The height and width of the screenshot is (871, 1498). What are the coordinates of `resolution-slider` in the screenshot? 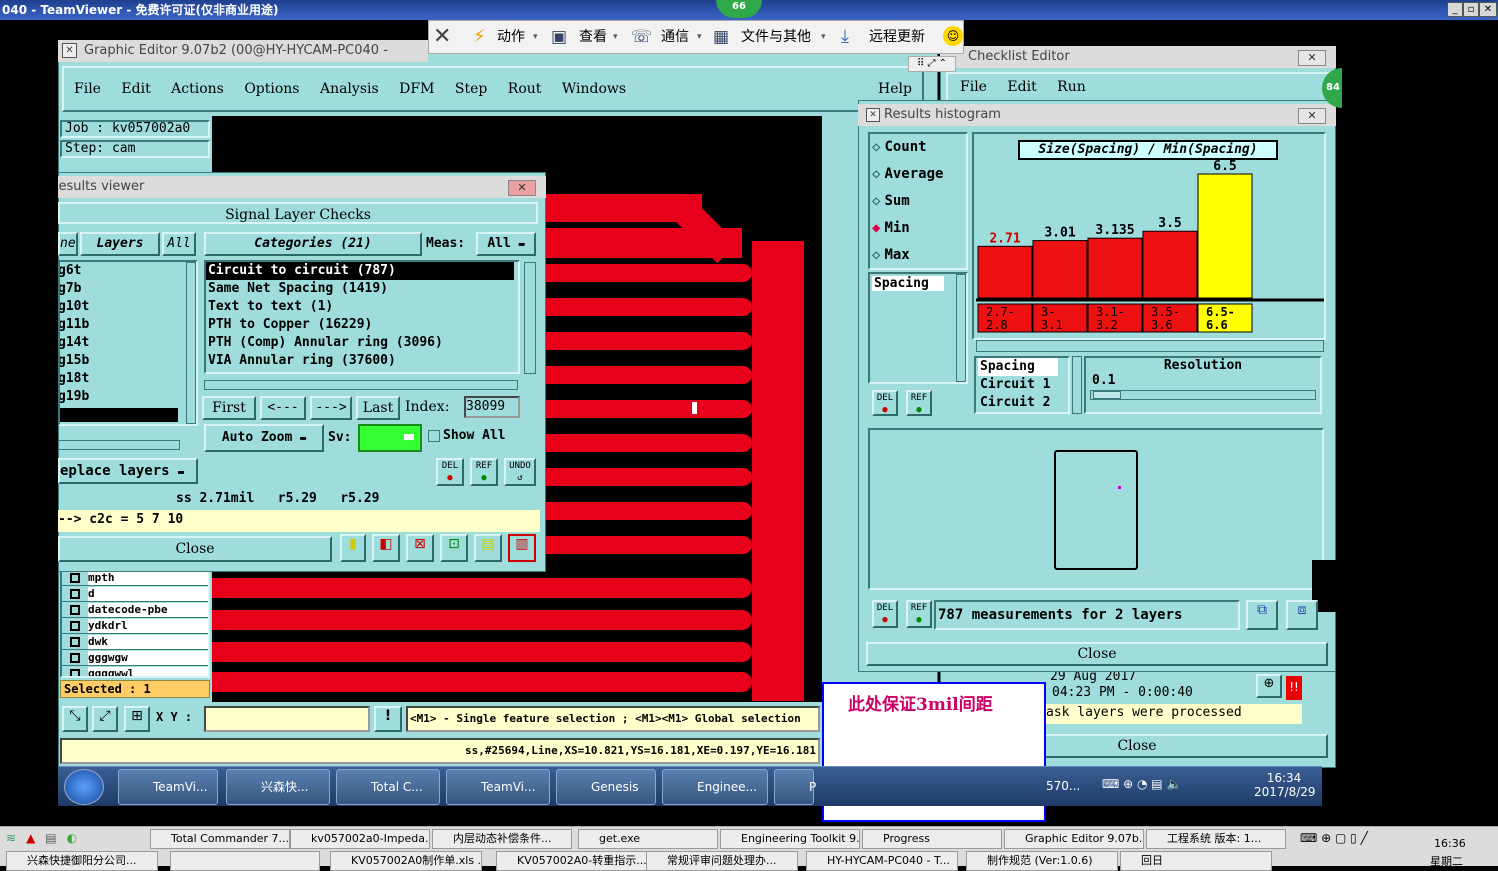 It's located at (1203, 395).